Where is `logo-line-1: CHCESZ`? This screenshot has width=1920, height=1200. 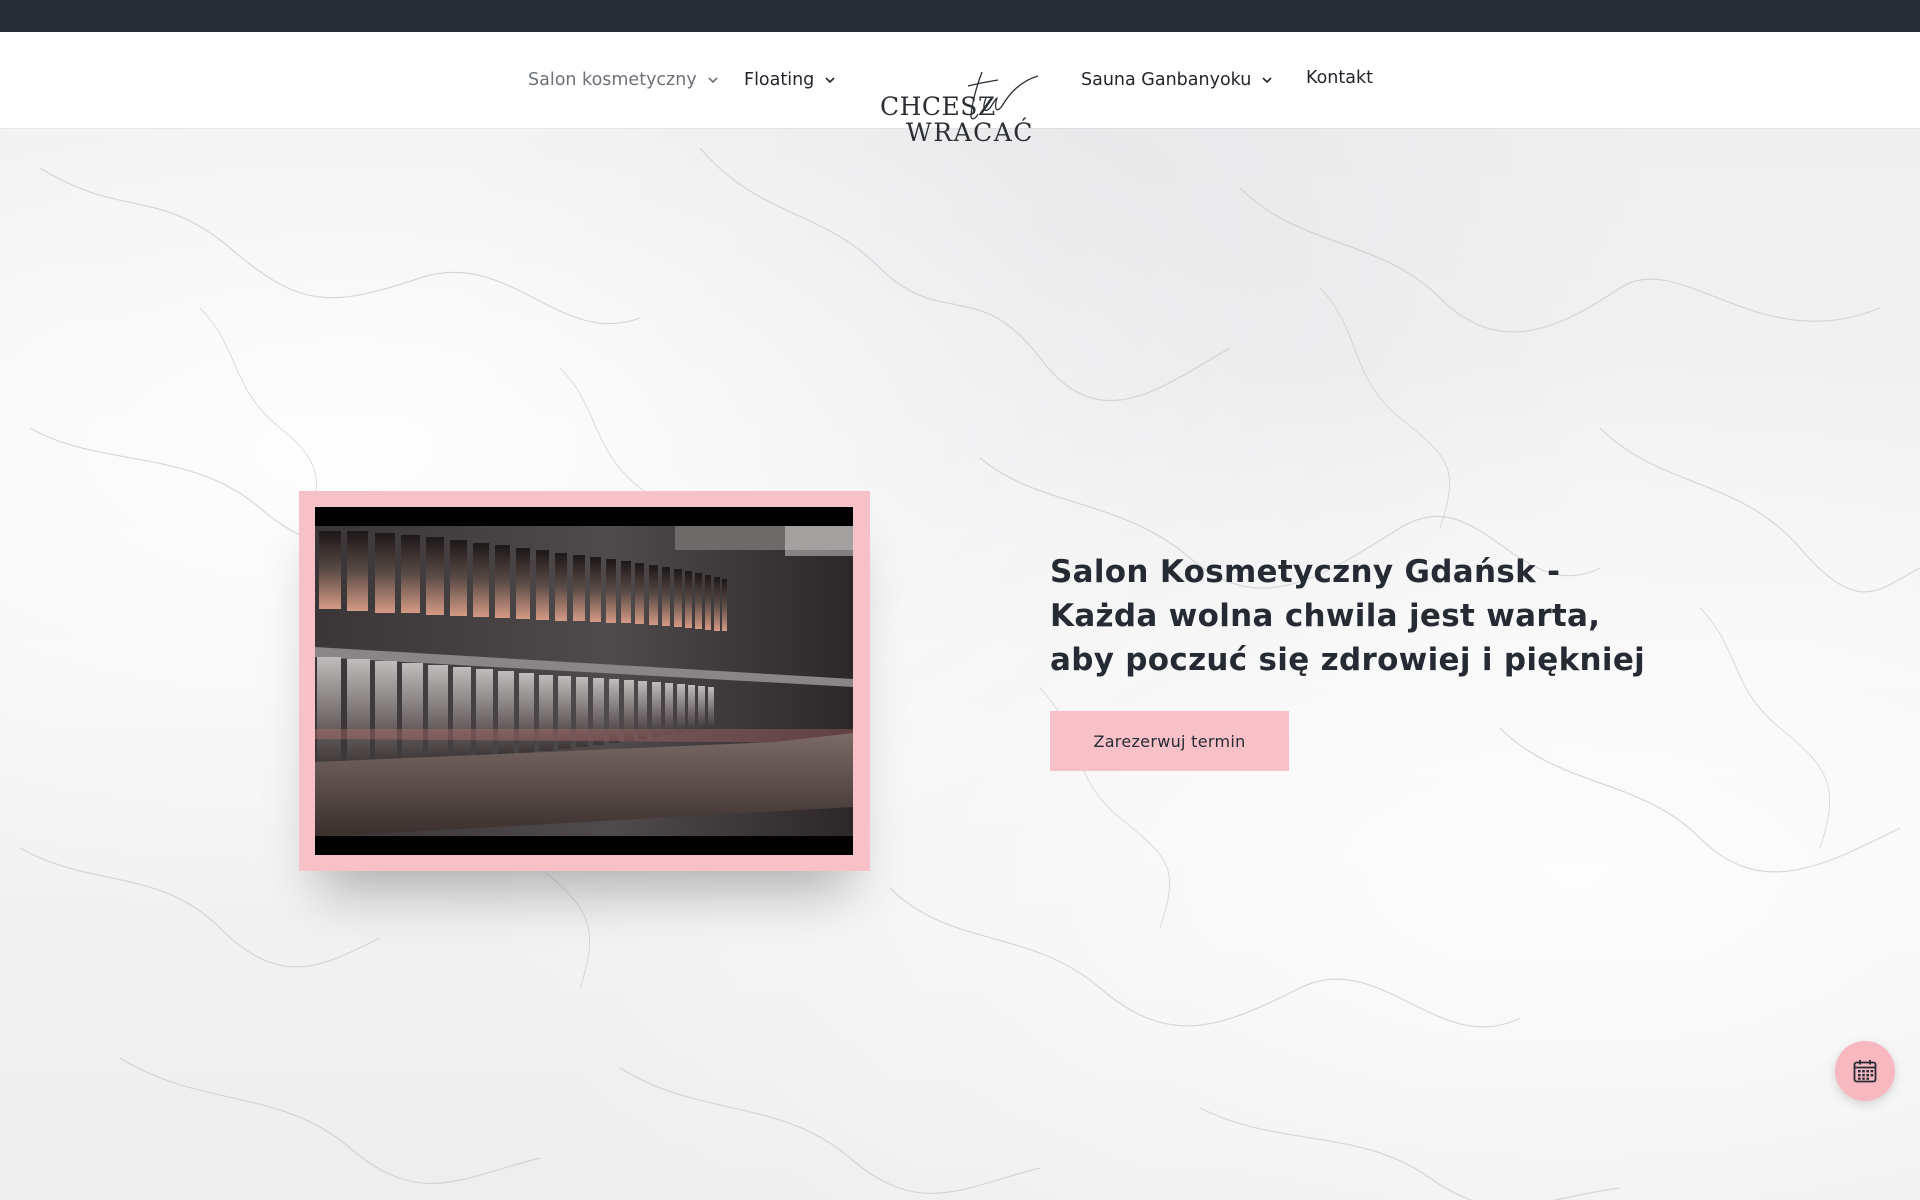 logo-line-1: CHCESZ is located at coordinates (938, 106).